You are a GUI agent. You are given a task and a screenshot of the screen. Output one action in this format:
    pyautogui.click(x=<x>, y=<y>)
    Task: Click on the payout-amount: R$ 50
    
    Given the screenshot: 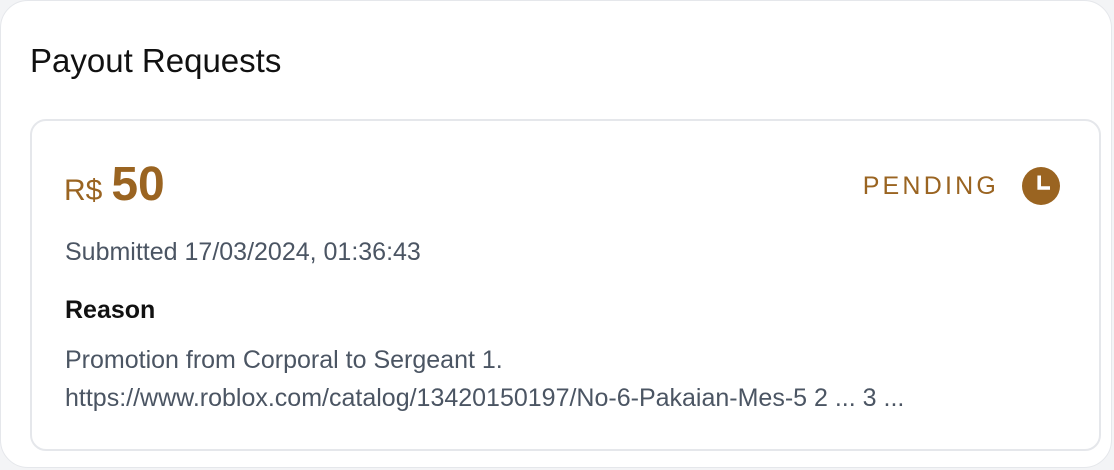 What is the action you would take?
    pyautogui.click(x=114, y=185)
    